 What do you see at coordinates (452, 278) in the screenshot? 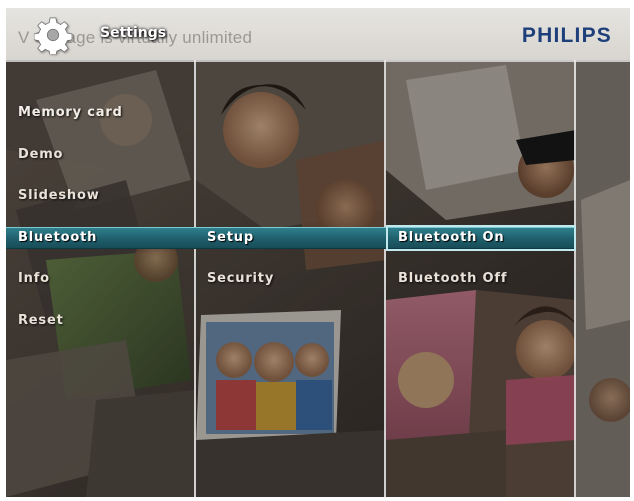
I see `menu-item-bluetooth-off: Bluetooth Off` at bounding box center [452, 278].